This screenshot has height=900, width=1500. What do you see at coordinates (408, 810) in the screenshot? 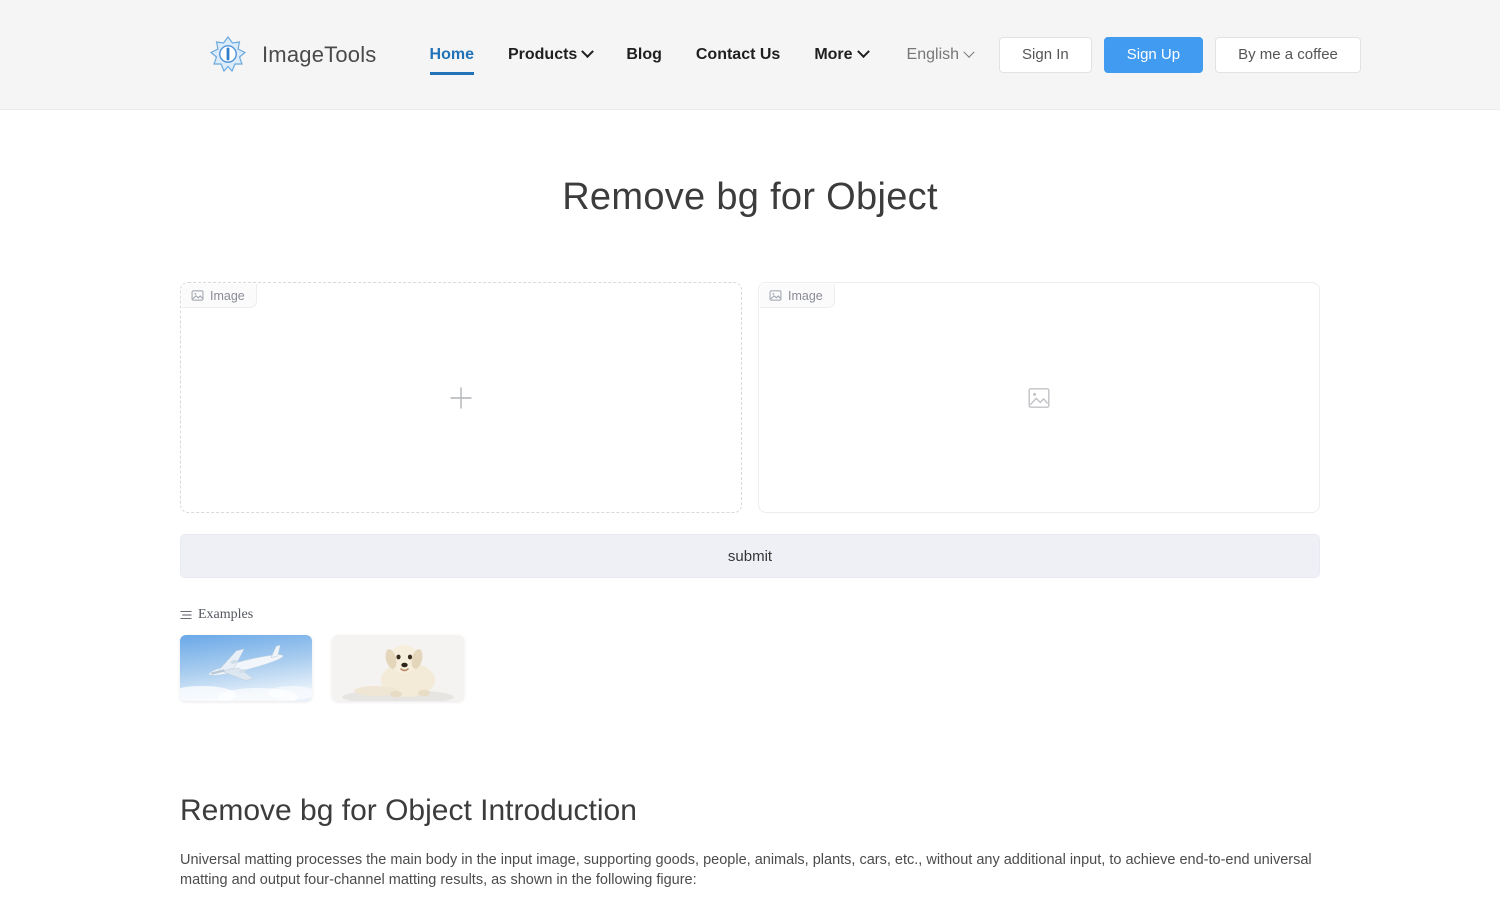
I see `intro-title: Remove bg for Object Introduction` at bounding box center [408, 810].